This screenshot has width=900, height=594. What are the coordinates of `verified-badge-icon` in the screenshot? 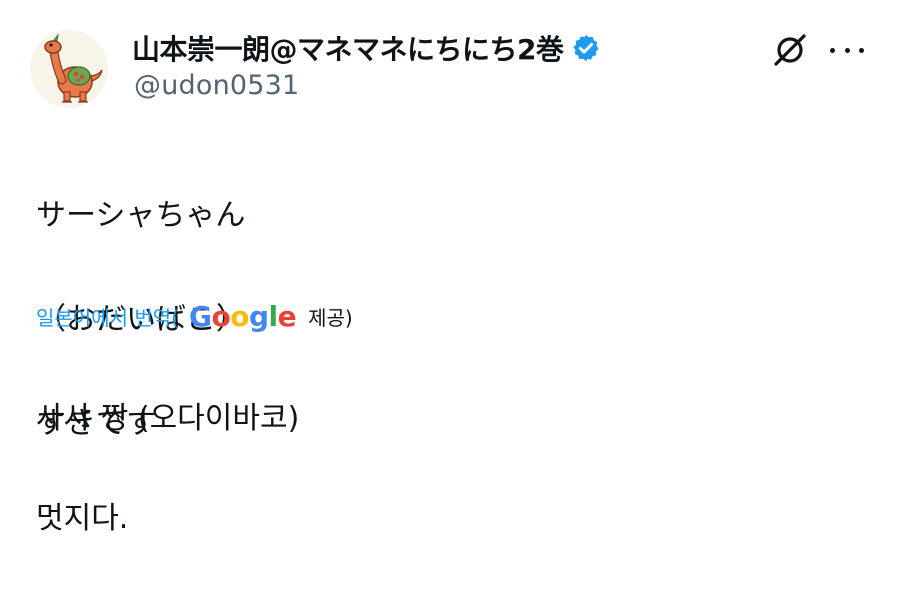 It's located at (586, 48).